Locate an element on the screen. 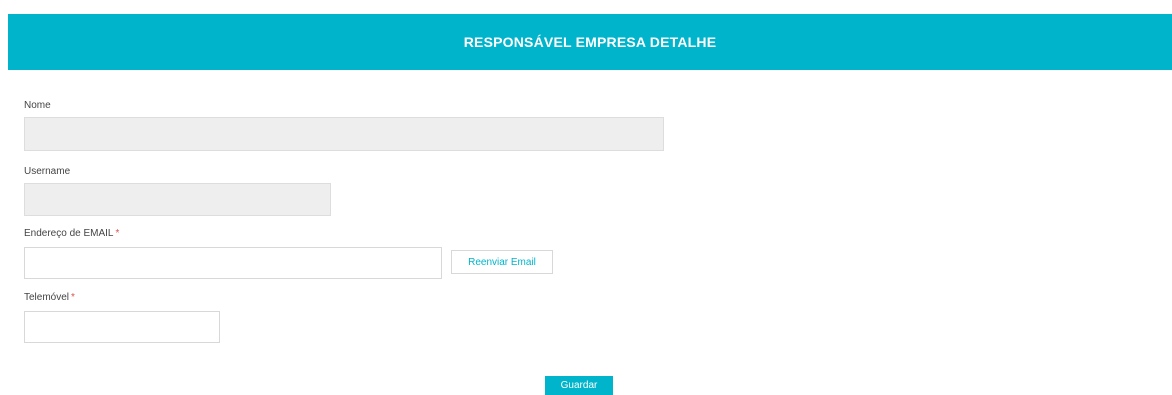  email-label: Endereço de EMAIL * is located at coordinates (71, 233).